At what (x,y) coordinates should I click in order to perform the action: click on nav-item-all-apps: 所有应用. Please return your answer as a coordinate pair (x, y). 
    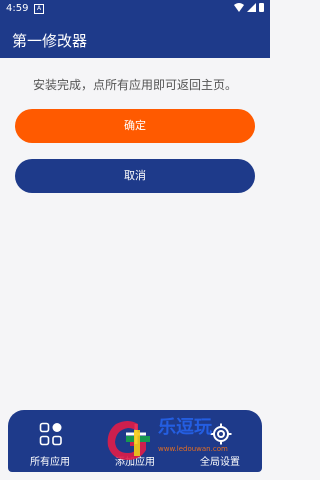
    Looking at the image, I should click on (50, 441).